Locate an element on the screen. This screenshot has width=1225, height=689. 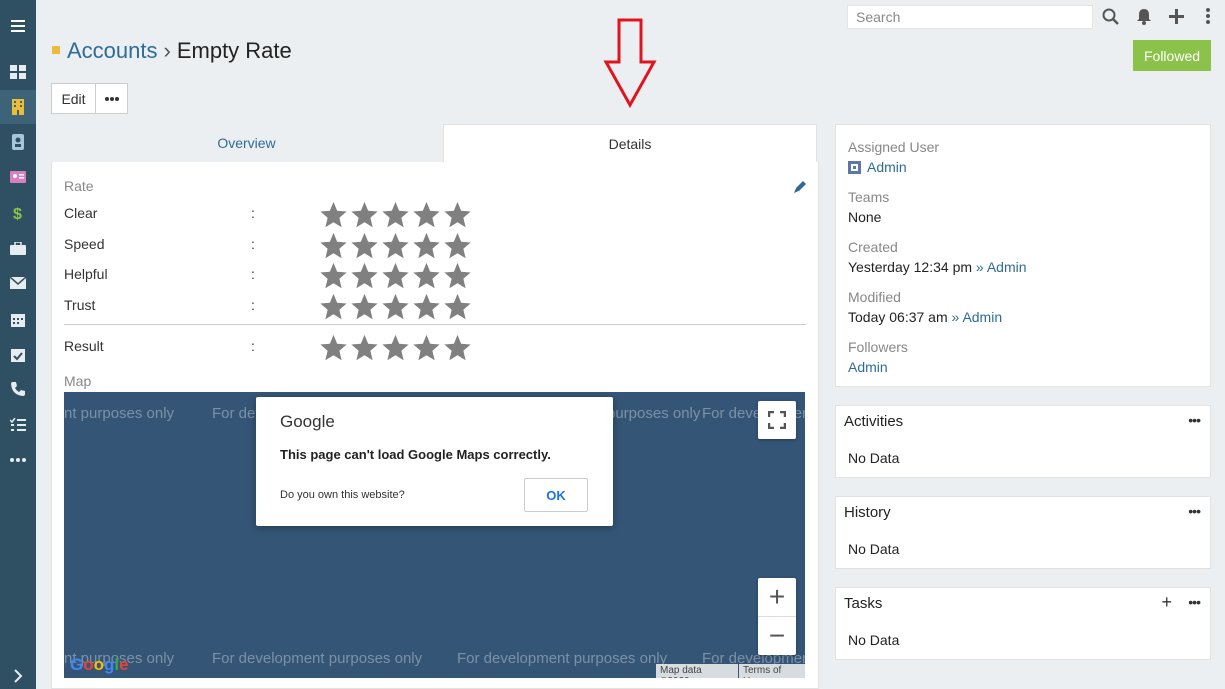
assigned-user-value: Admin is located at coordinates (877, 167).